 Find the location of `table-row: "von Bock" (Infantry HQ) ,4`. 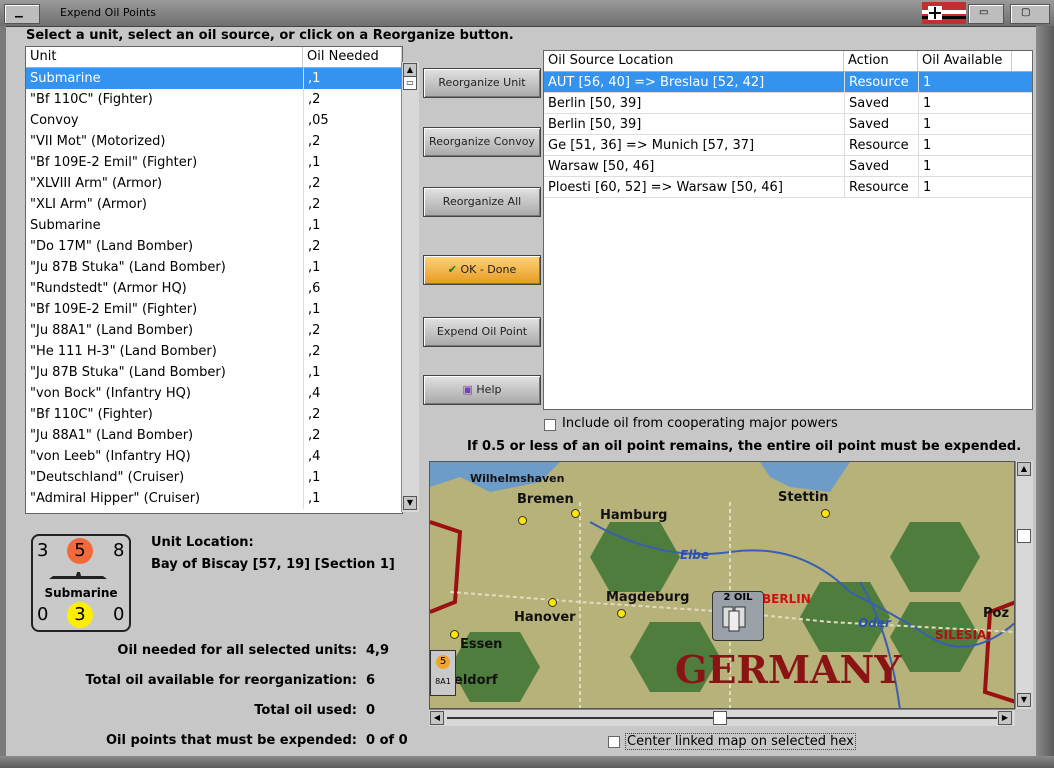

table-row: "von Bock" (Infantry HQ) ,4 is located at coordinates (214, 393).